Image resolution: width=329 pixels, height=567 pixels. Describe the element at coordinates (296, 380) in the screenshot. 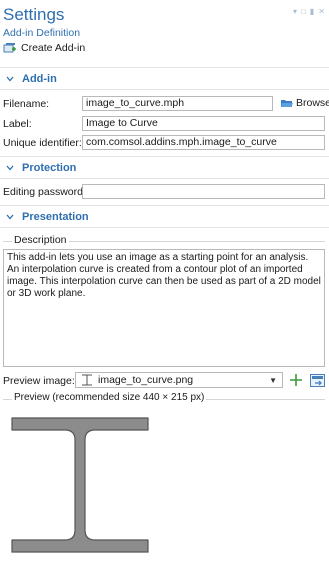

I see `add-icon` at that location.